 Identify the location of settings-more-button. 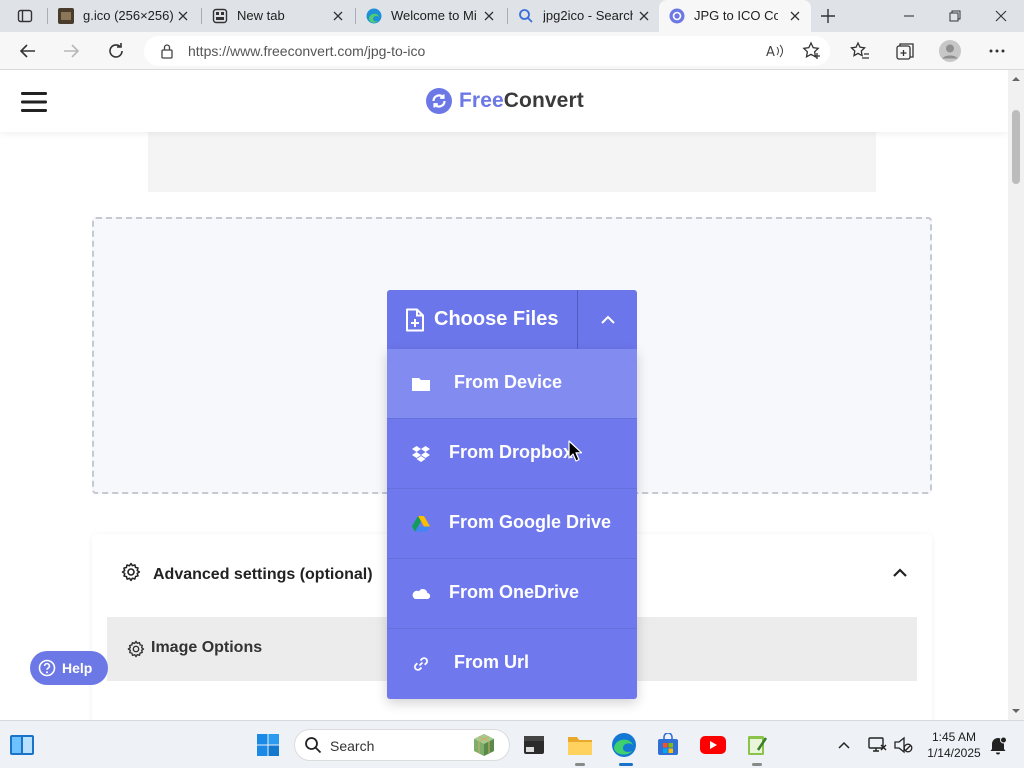
(997, 51).